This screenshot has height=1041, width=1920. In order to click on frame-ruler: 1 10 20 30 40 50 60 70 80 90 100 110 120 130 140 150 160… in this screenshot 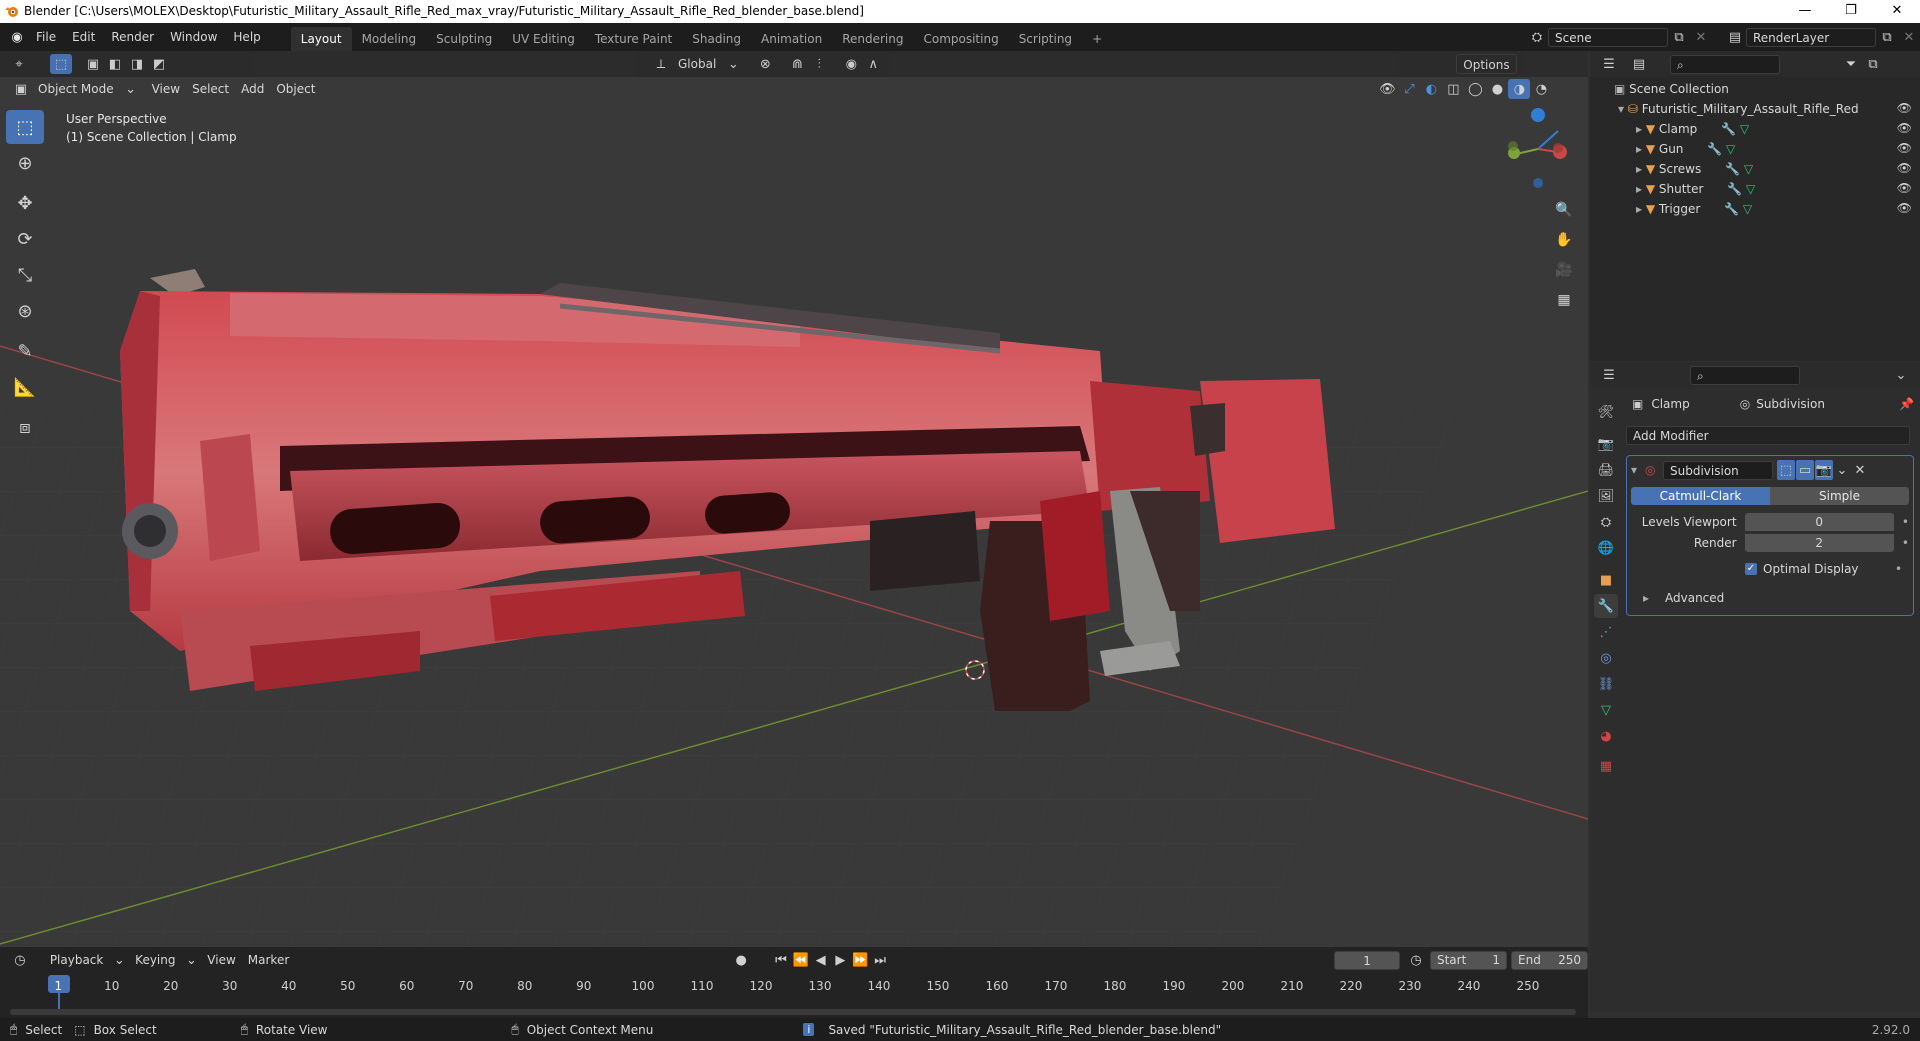, I will do `click(794, 982)`.